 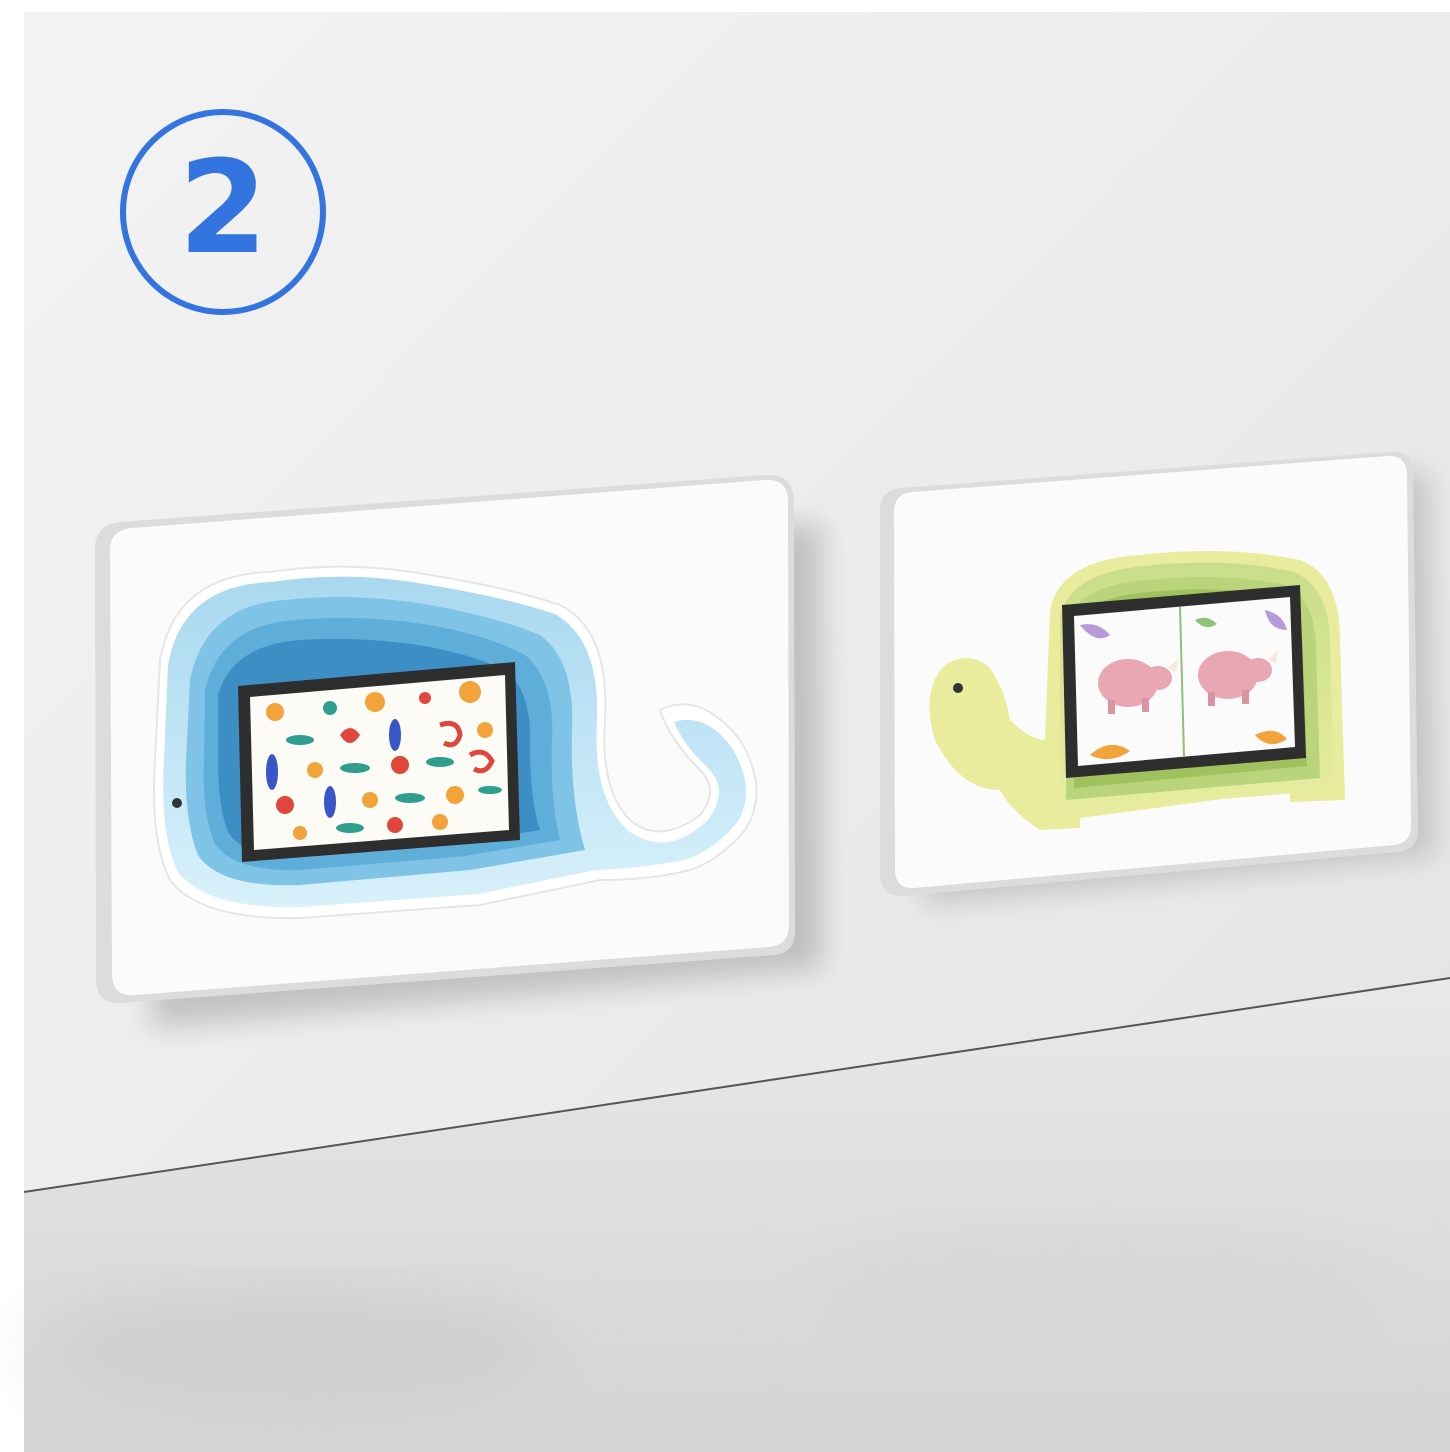 What do you see at coordinates (223, 208) in the screenshot?
I see `step-number: 2` at bounding box center [223, 208].